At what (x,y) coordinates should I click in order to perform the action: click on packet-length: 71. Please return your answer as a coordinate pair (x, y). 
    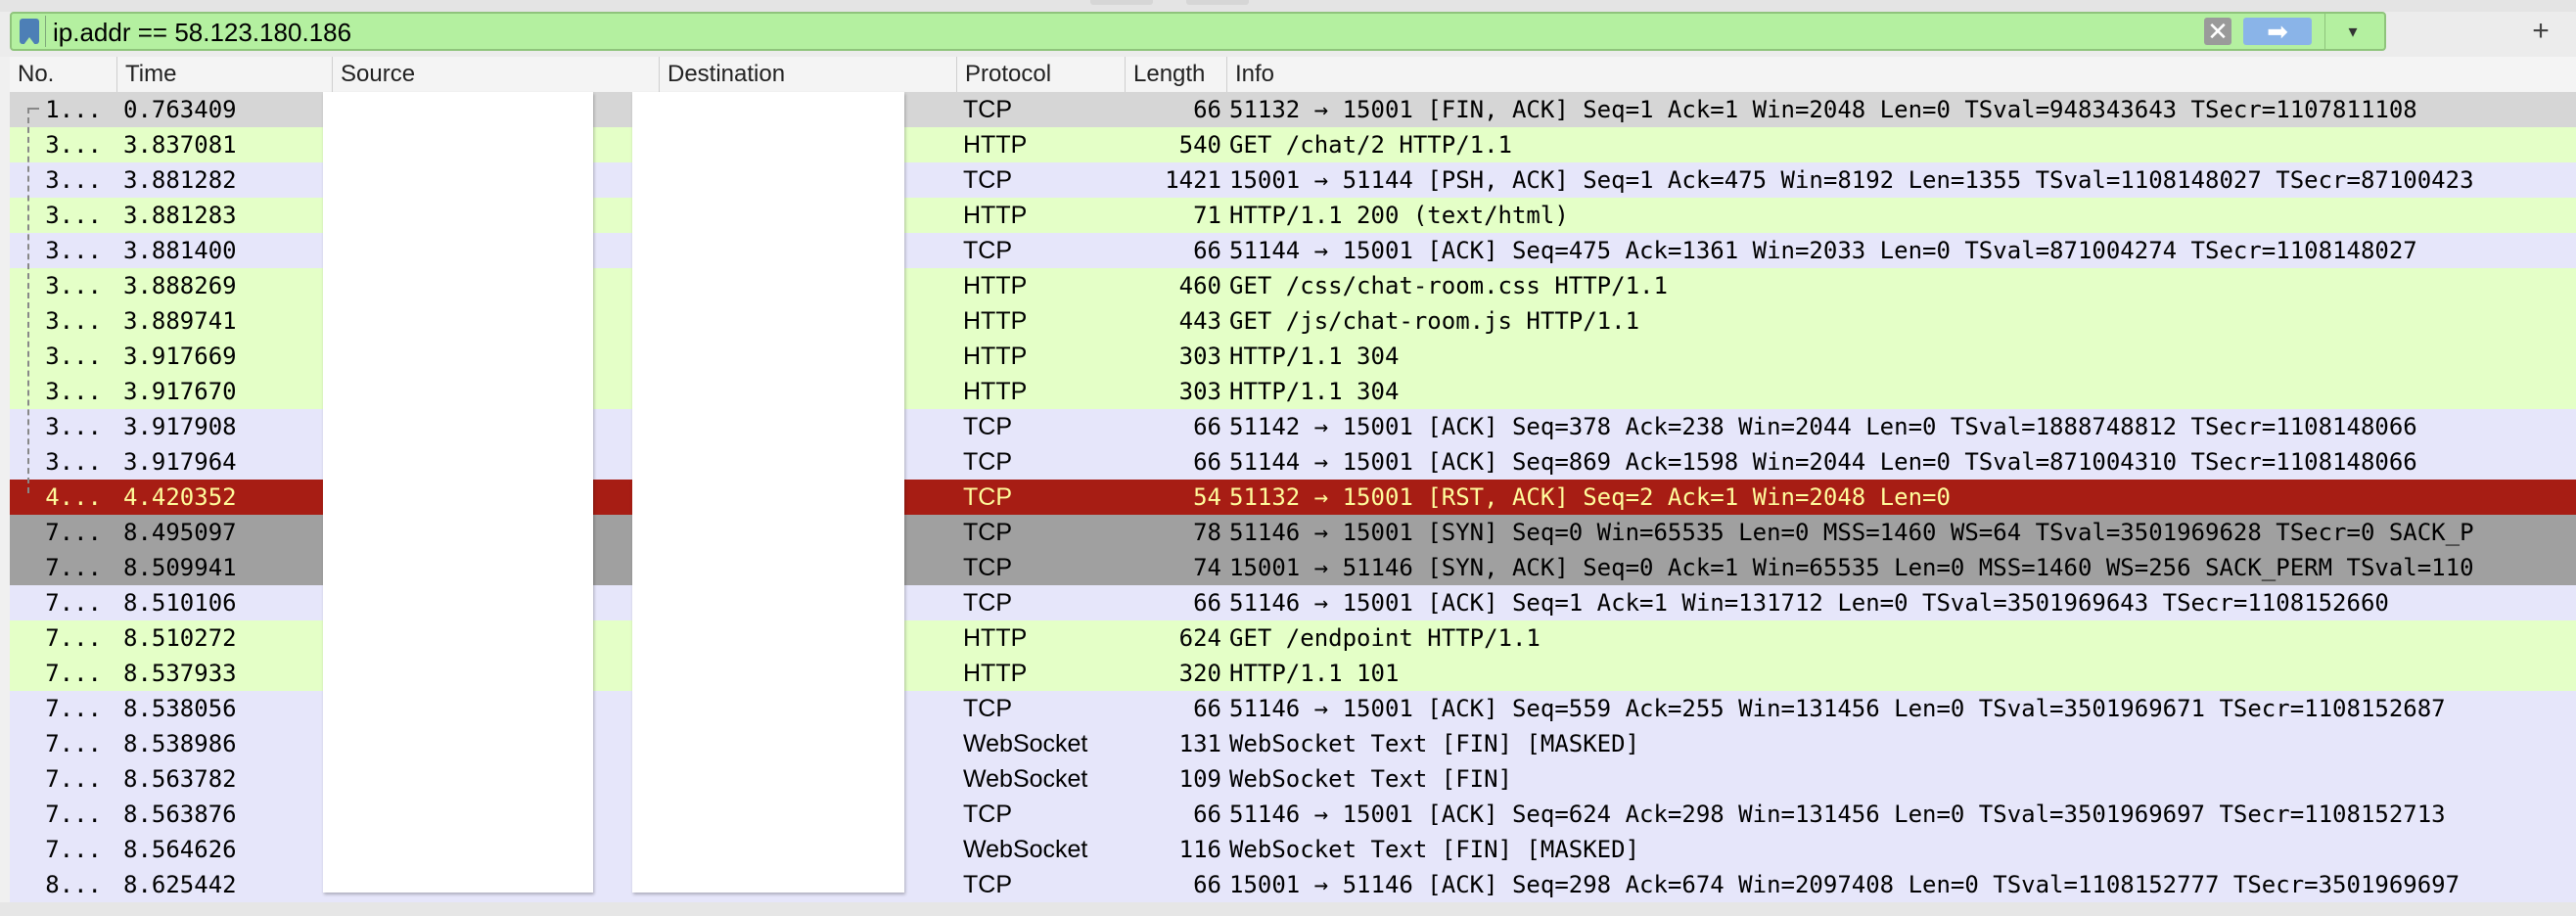
    Looking at the image, I should click on (1207, 215).